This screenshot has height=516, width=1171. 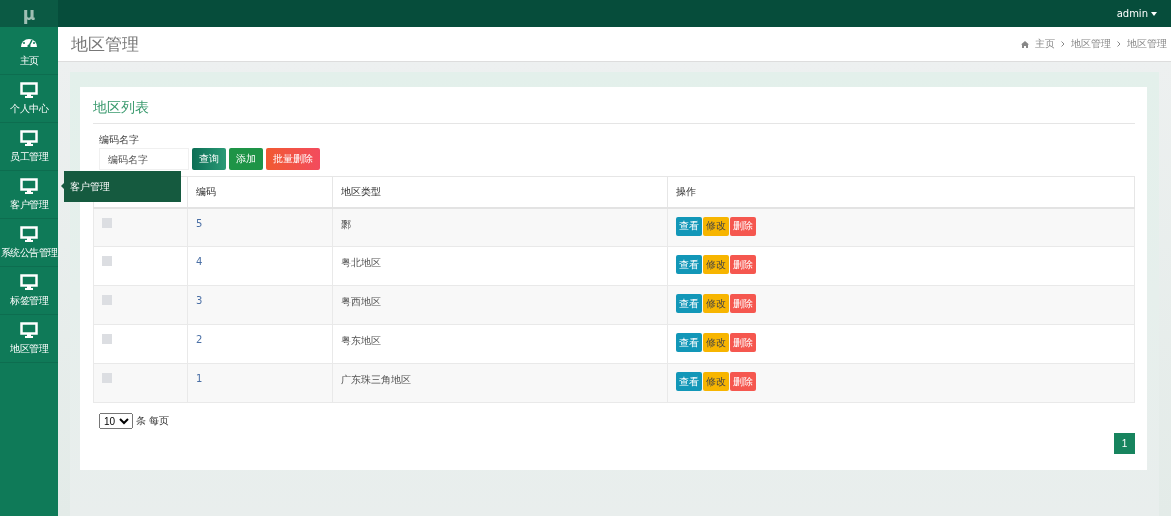 I want to click on table-cell: 2, so click(x=199, y=339).